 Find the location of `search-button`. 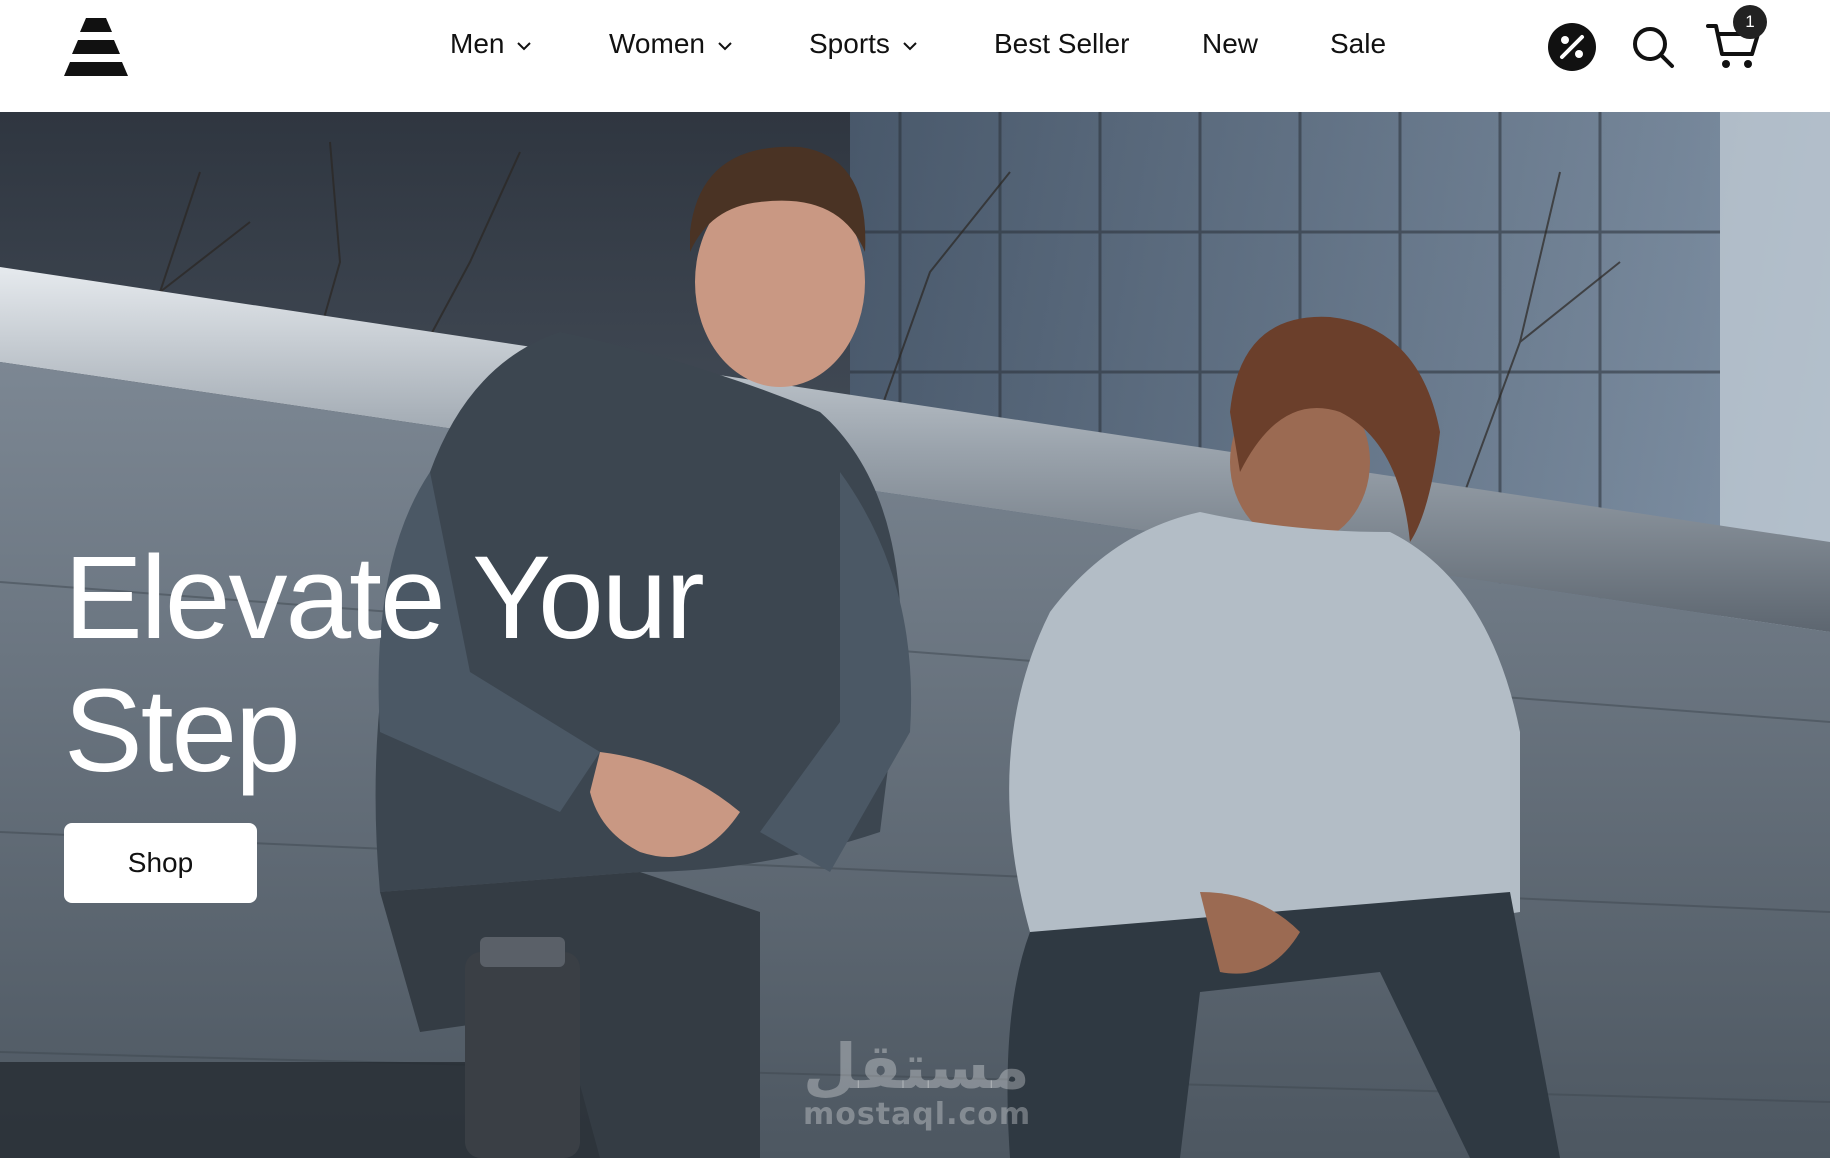

search-button is located at coordinates (1653, 47).